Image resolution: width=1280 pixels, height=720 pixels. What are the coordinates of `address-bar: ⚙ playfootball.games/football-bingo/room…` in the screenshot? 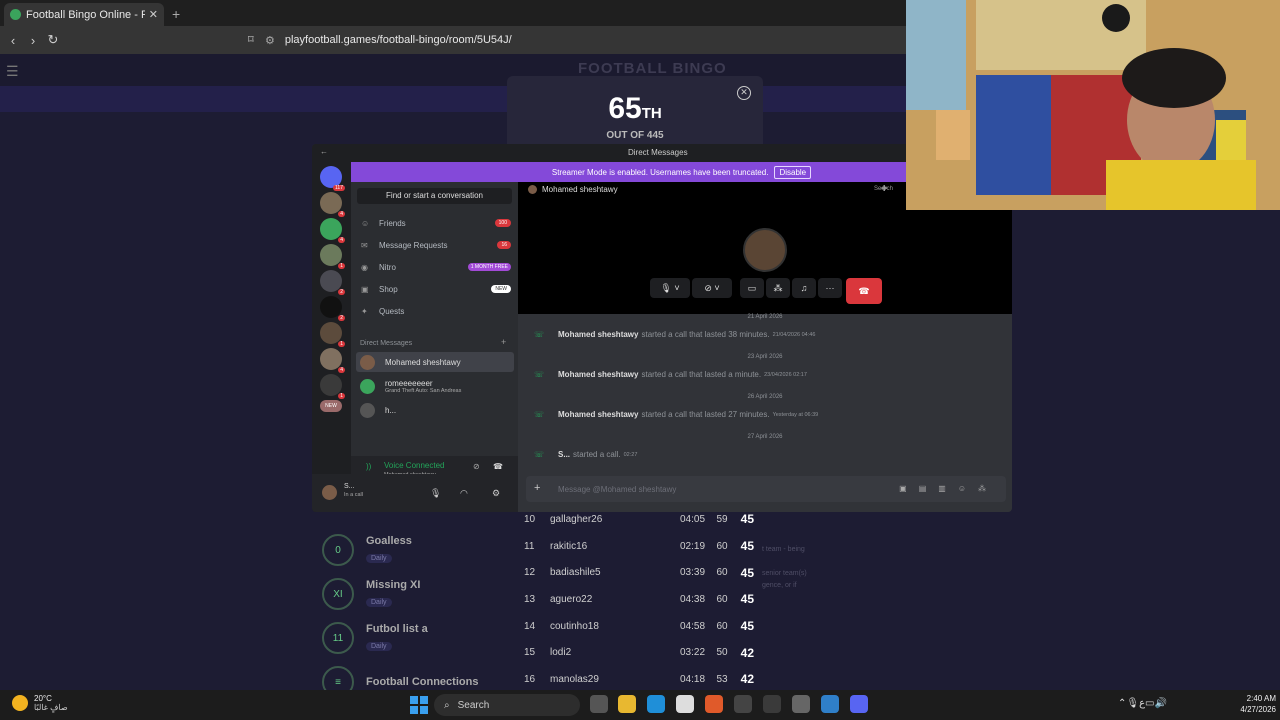 It's located at (585, 40).